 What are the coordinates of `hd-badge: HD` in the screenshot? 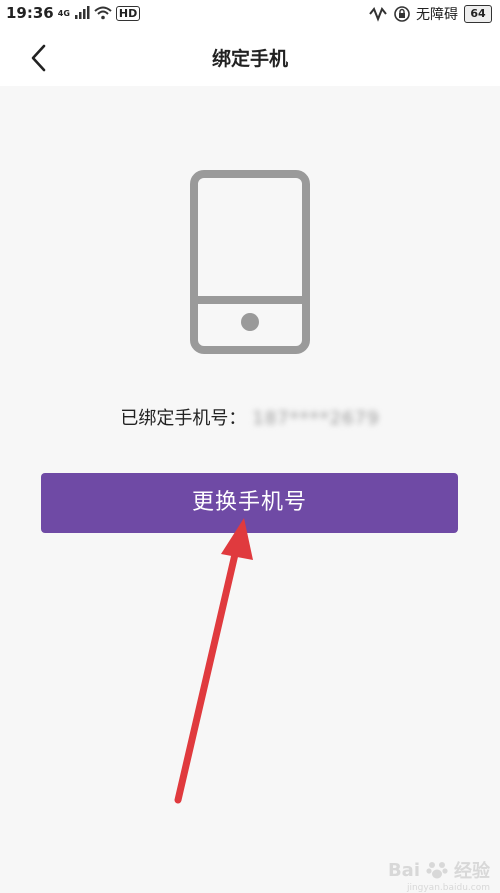 It's located at (128, 13).